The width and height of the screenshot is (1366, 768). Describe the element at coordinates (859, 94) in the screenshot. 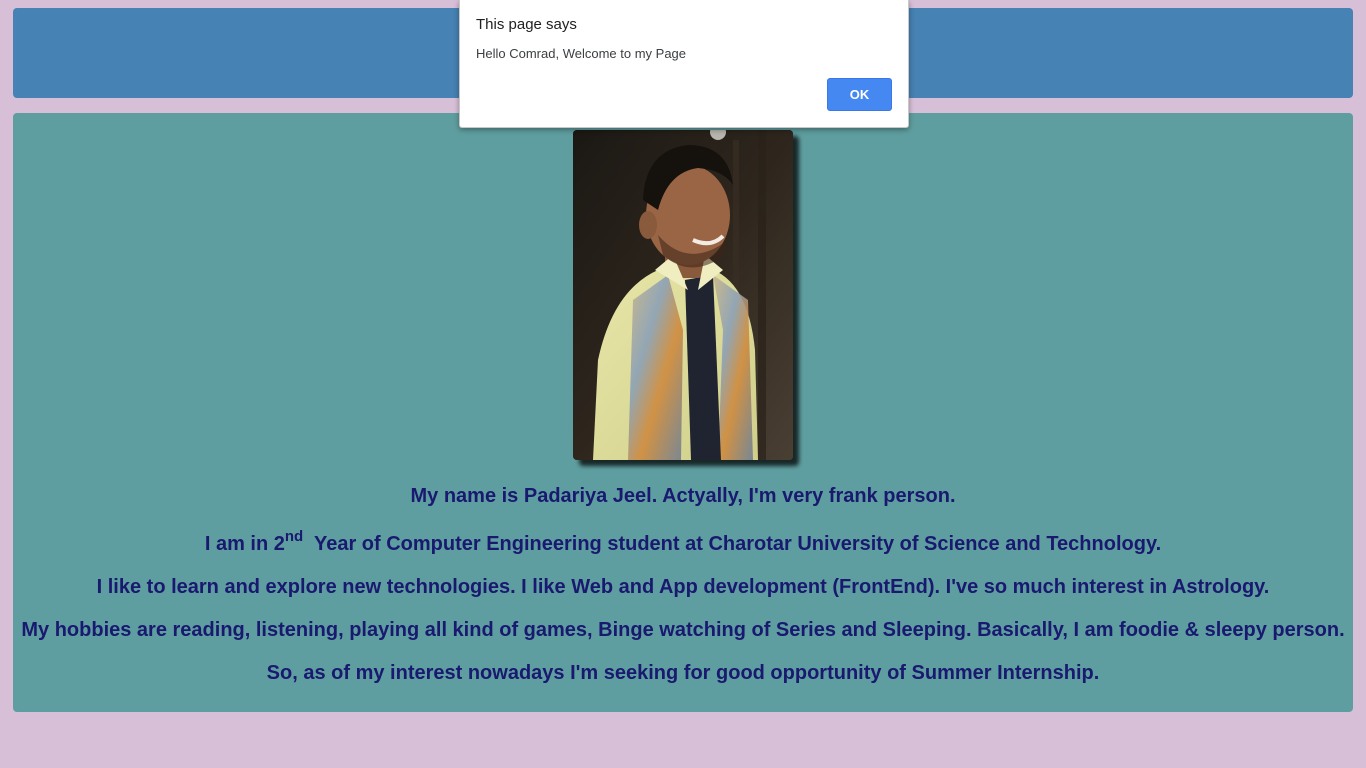

I see `ok-button: OK` at that location.